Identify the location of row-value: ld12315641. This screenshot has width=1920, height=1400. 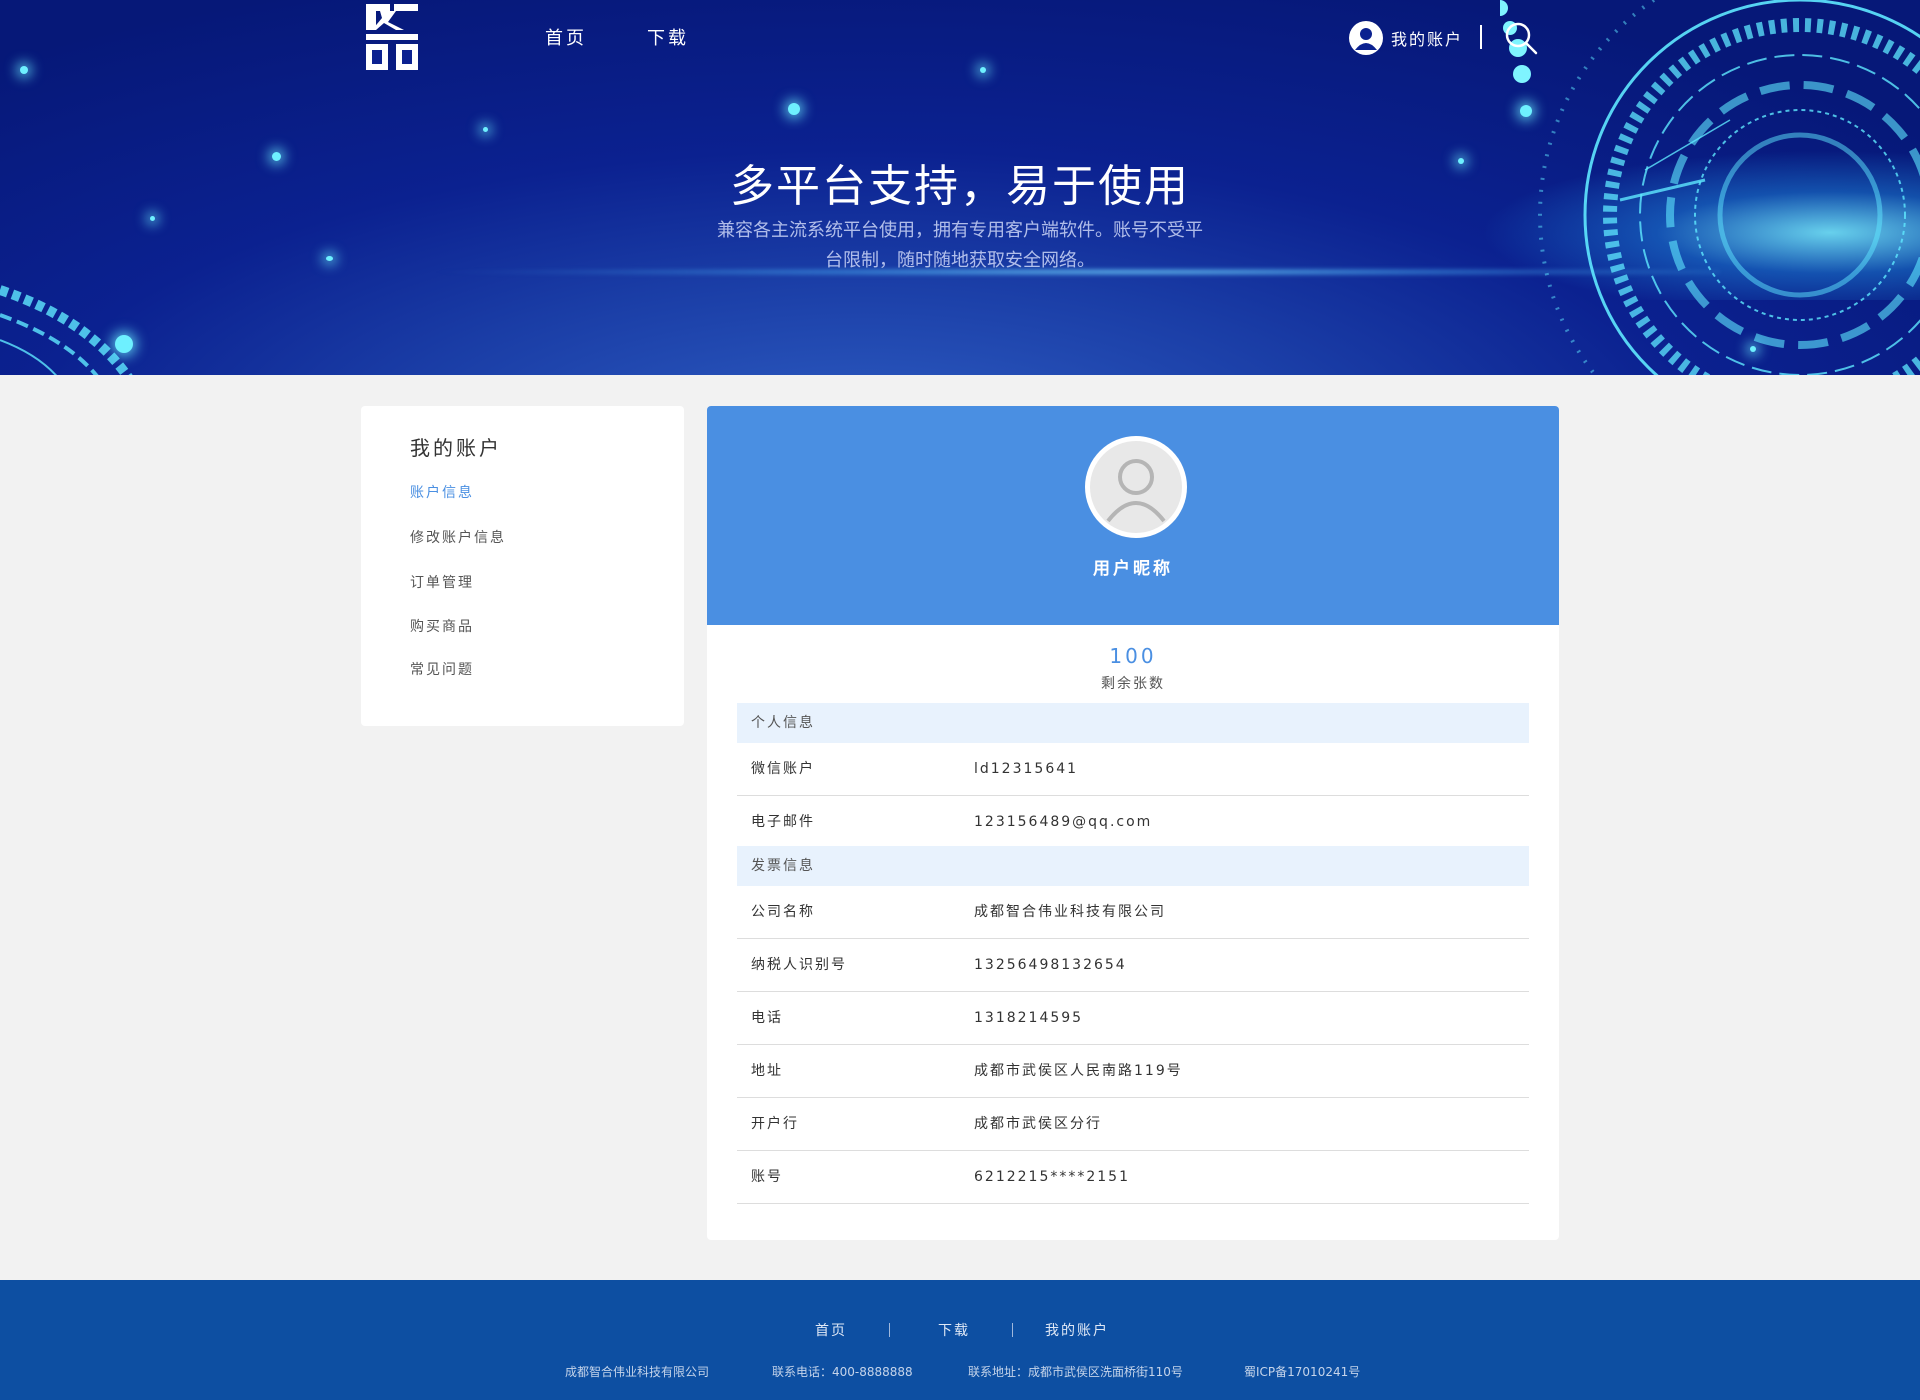
(1026, 769).